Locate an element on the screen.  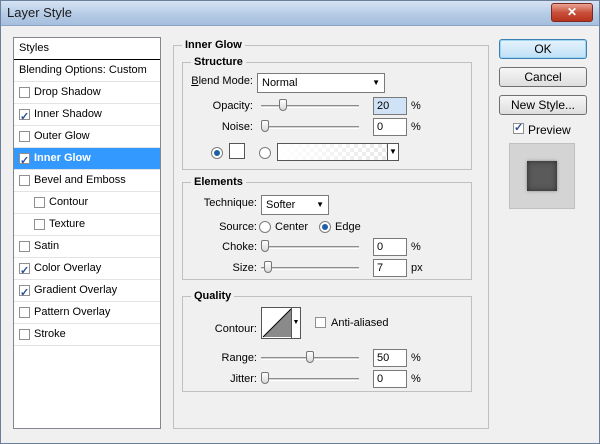
styles-header: Styles is located at coordinates (87, 49).